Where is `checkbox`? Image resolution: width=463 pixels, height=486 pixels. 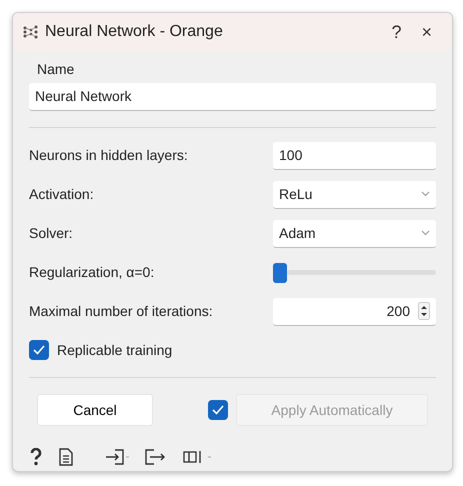
checkbox is located at coordinates (39, 350).